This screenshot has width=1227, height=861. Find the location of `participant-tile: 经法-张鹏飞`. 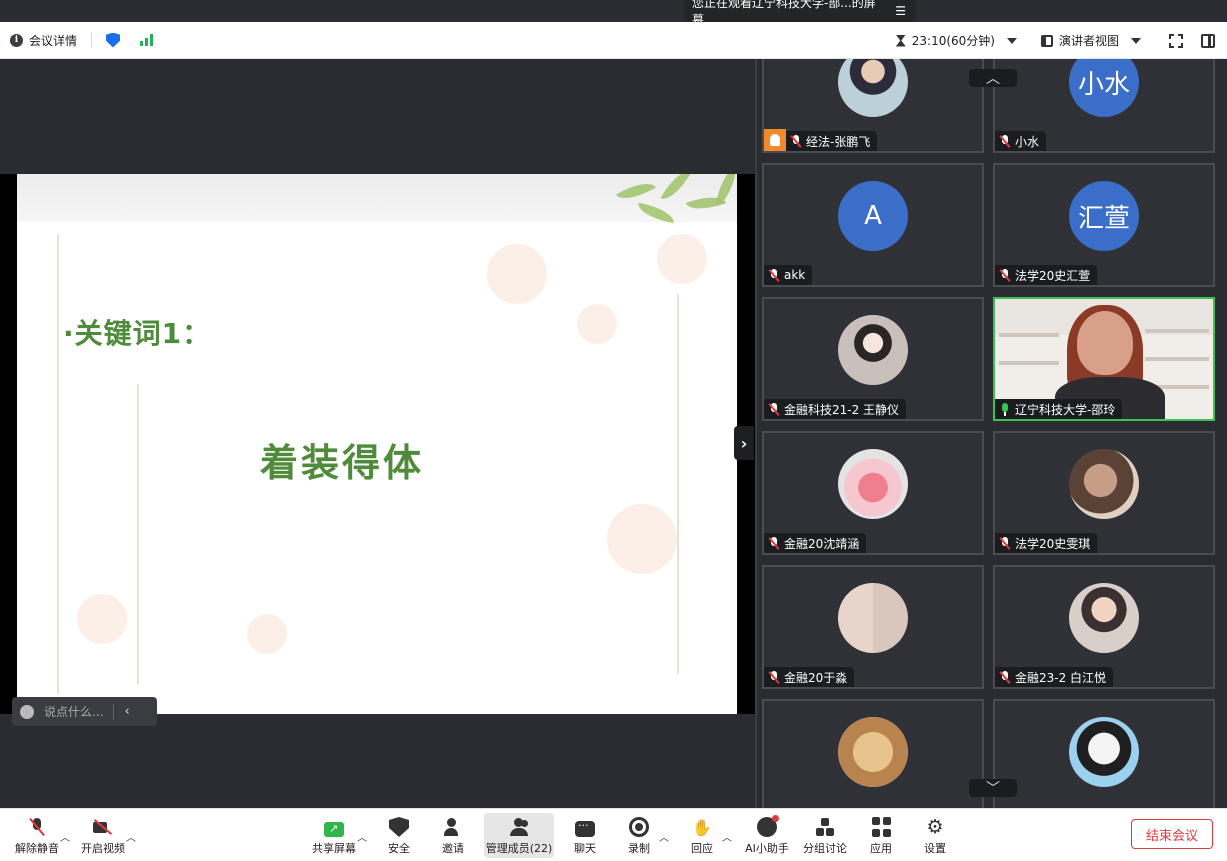

participant-tile: 经法-张鹏飞 is located at coordinates (873, 106).